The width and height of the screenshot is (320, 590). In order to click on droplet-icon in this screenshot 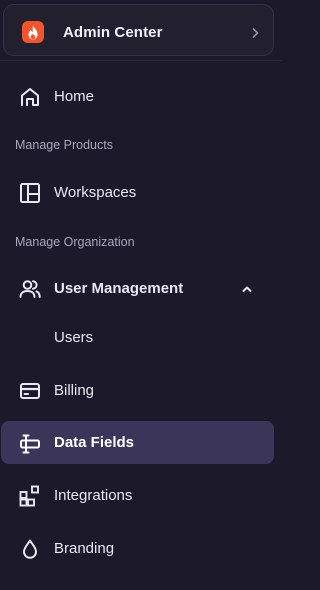, I will do `click(30, 549)`.